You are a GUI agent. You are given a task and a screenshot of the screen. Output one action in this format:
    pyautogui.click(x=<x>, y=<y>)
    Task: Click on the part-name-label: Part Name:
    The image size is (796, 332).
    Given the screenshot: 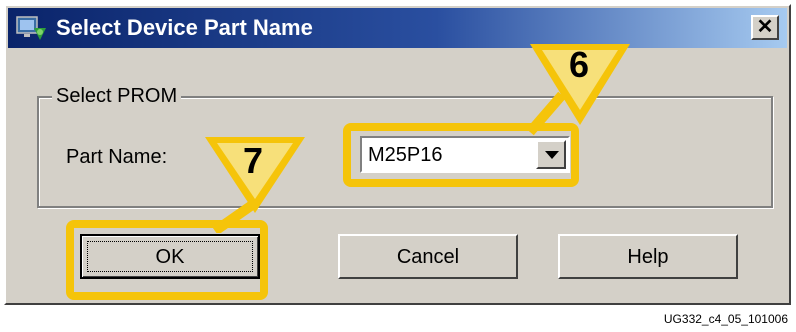 What is the action you would take?
    pyautogui.click(x=117, y=157)
    